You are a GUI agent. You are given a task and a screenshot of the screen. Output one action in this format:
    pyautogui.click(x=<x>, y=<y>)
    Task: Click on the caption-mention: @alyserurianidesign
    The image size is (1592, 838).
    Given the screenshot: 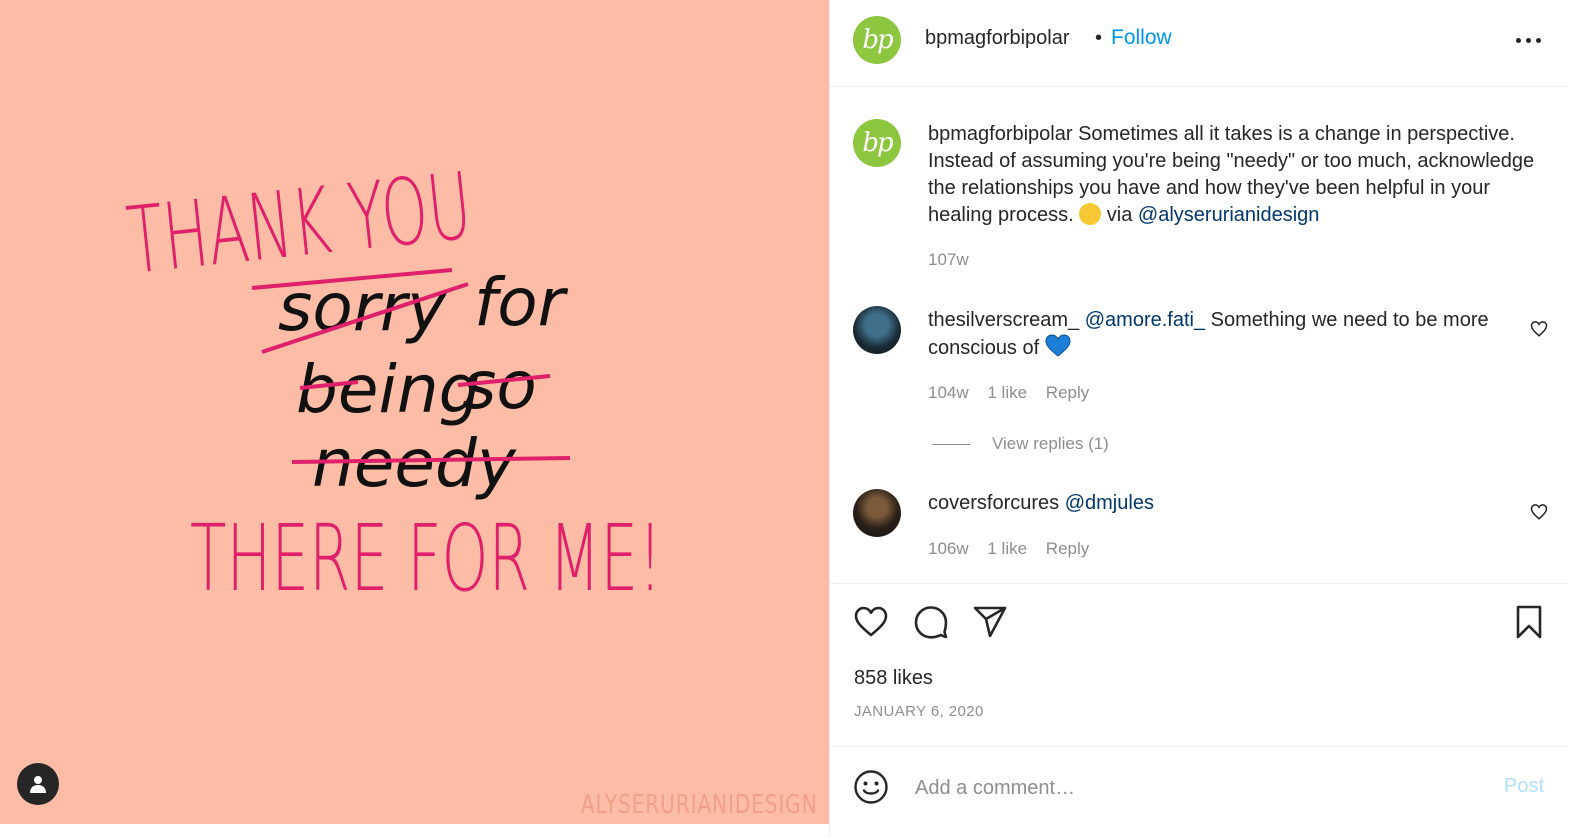 What is the action you would take?
    pyautogui.click(x=1229, y=215)
    